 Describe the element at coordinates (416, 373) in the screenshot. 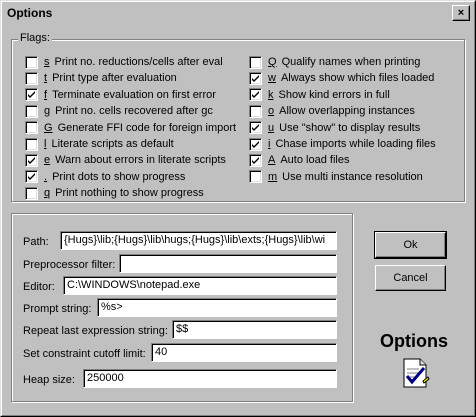

I see `options-checklist-icon` at that location.